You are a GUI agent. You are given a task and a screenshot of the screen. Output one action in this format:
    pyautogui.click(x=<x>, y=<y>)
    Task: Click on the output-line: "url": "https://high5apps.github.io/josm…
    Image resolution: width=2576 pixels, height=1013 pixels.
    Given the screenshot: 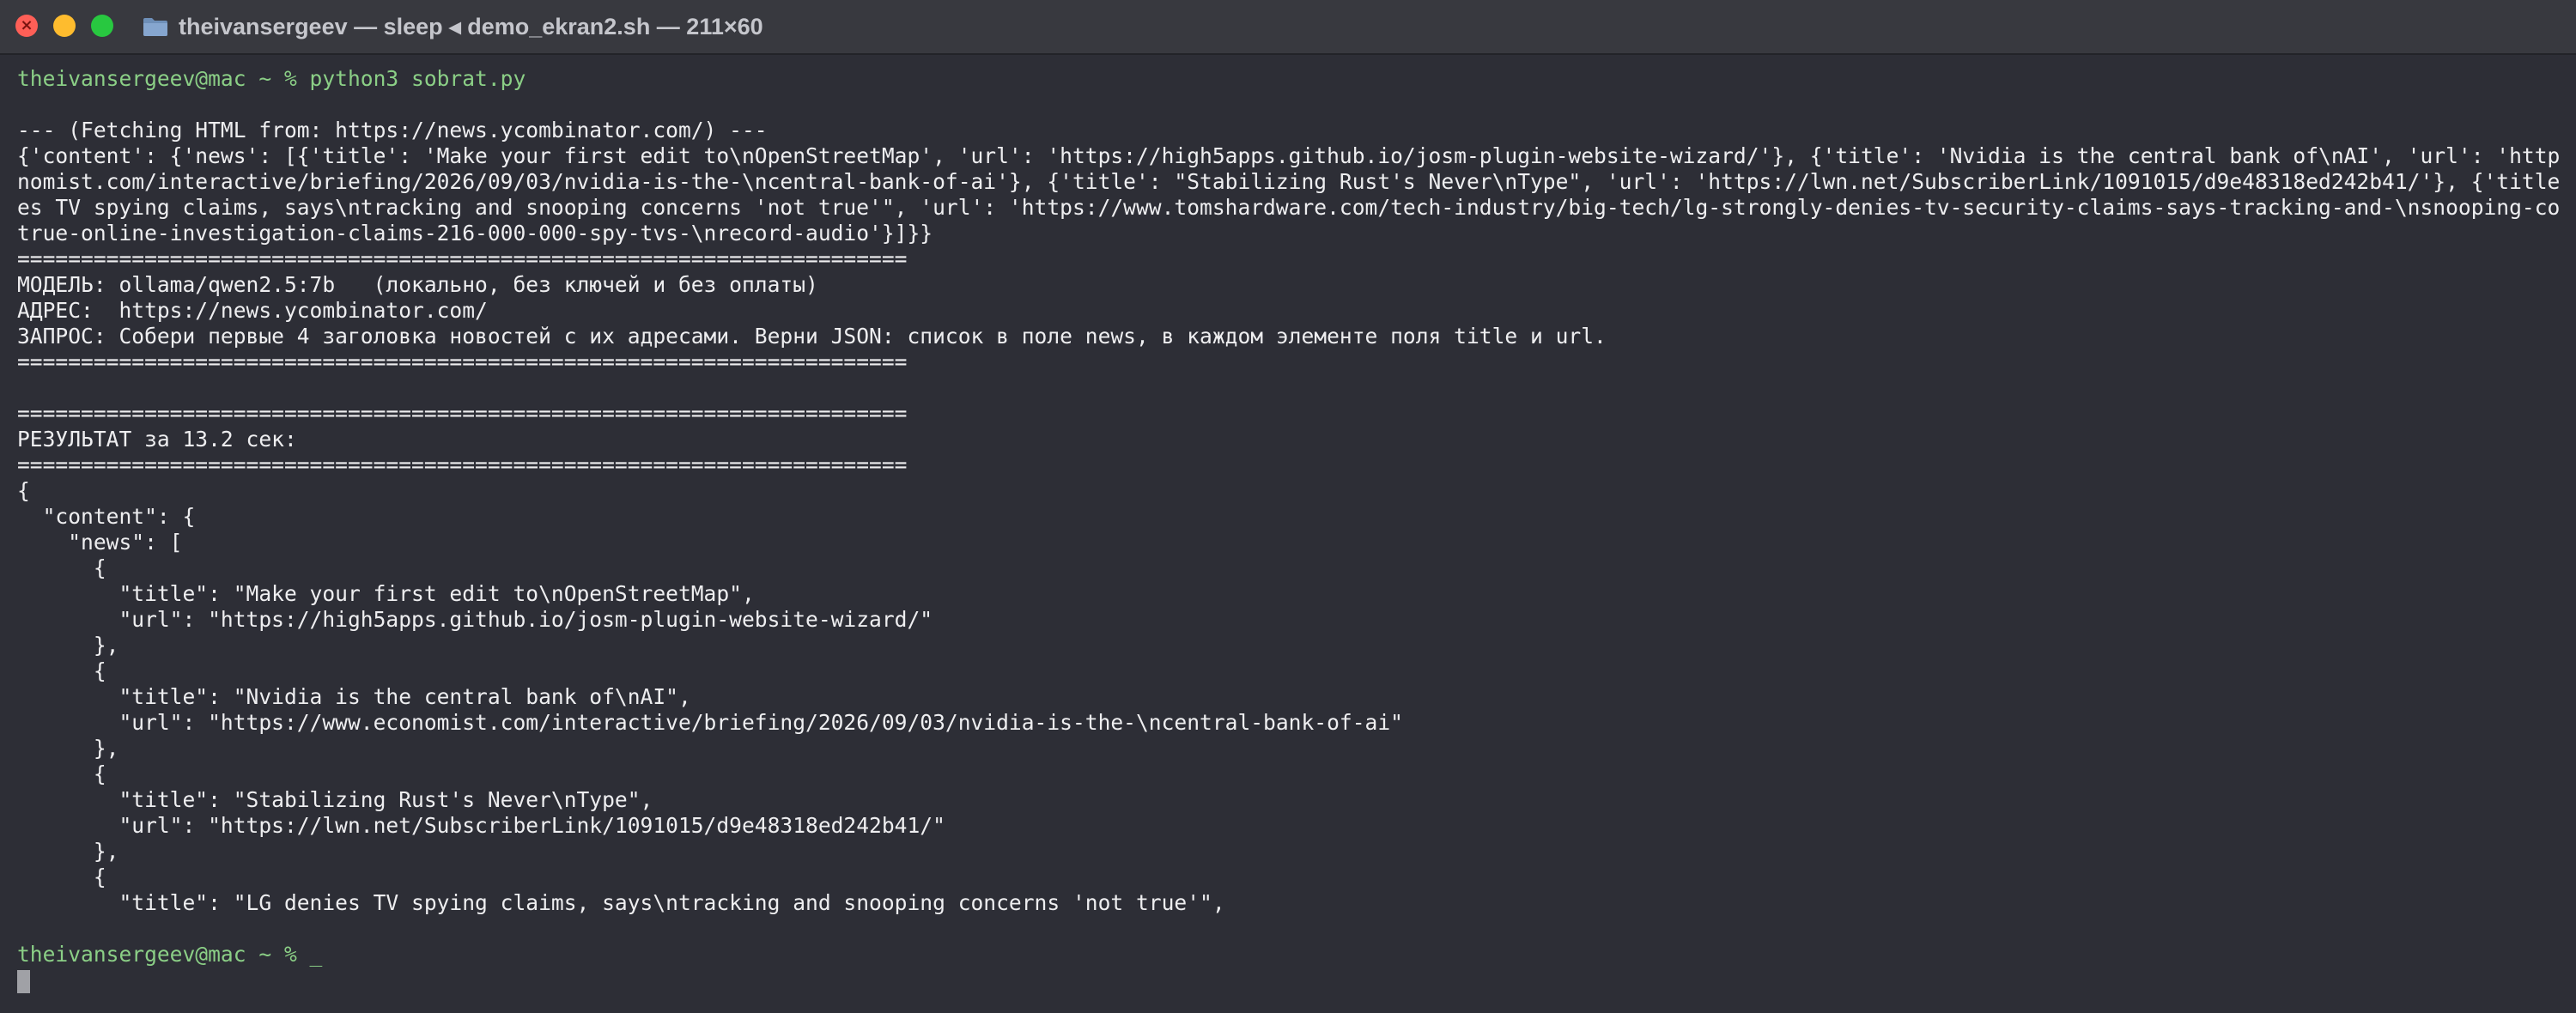 What is the action you would take?
    pyautogui.click(x=475, y=619)
    